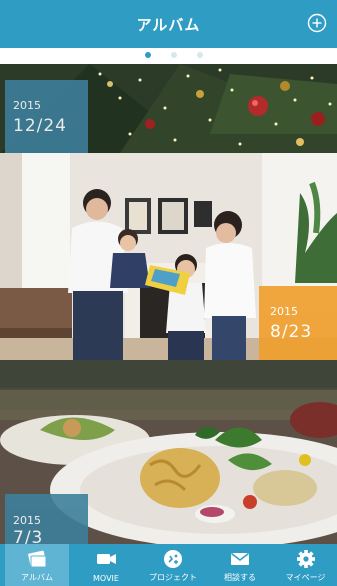 Image resolution: width=337 pixels, height=586 pixels. Describe the element at coordinates (106, 578) in the screenshot. I see `tab-label: MOVIE` at that location.